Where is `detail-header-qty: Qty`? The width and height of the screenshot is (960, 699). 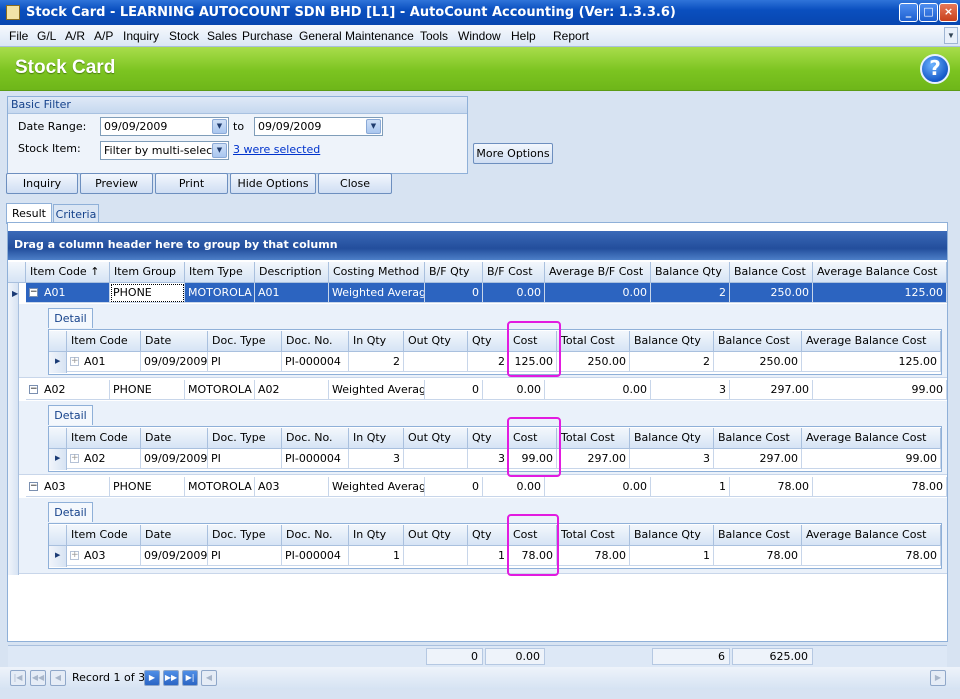
detail-header-qty: Qty is located at coordinates (488, 341).